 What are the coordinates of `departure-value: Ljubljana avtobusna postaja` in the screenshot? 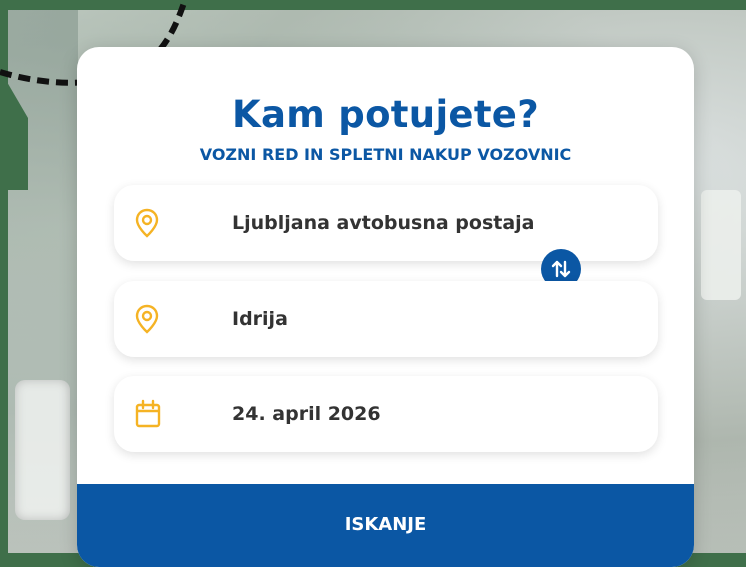 It's located at (383, 223).